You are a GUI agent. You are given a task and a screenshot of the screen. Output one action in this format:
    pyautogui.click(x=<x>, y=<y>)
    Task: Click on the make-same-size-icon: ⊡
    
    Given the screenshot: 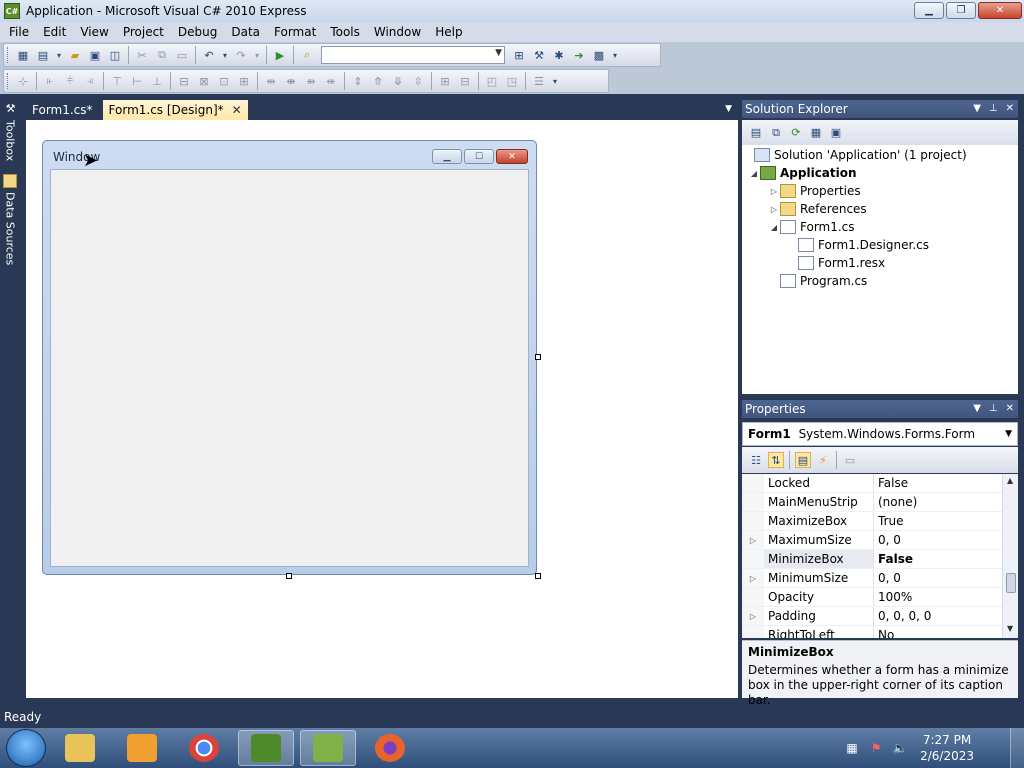 What is the action you would take?
    pyautogui.click(x=224, y=81)
    